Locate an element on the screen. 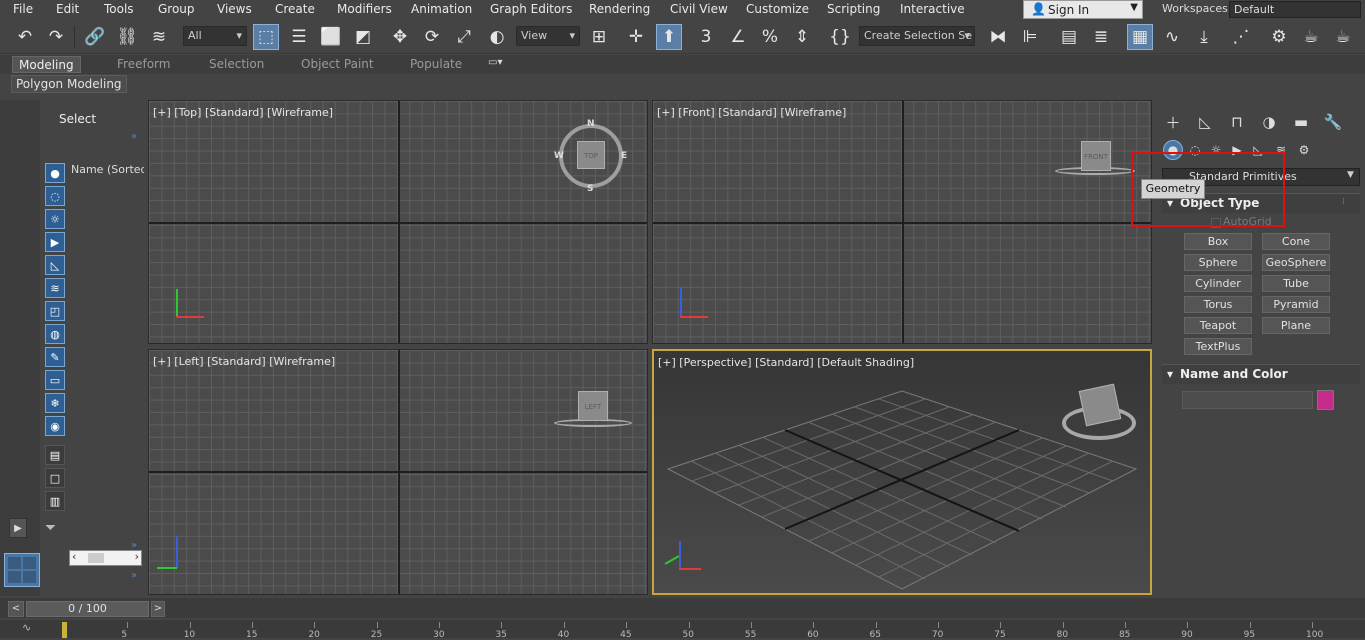  display-shapes-icon: ◌ is located at coordinates (55, 196).